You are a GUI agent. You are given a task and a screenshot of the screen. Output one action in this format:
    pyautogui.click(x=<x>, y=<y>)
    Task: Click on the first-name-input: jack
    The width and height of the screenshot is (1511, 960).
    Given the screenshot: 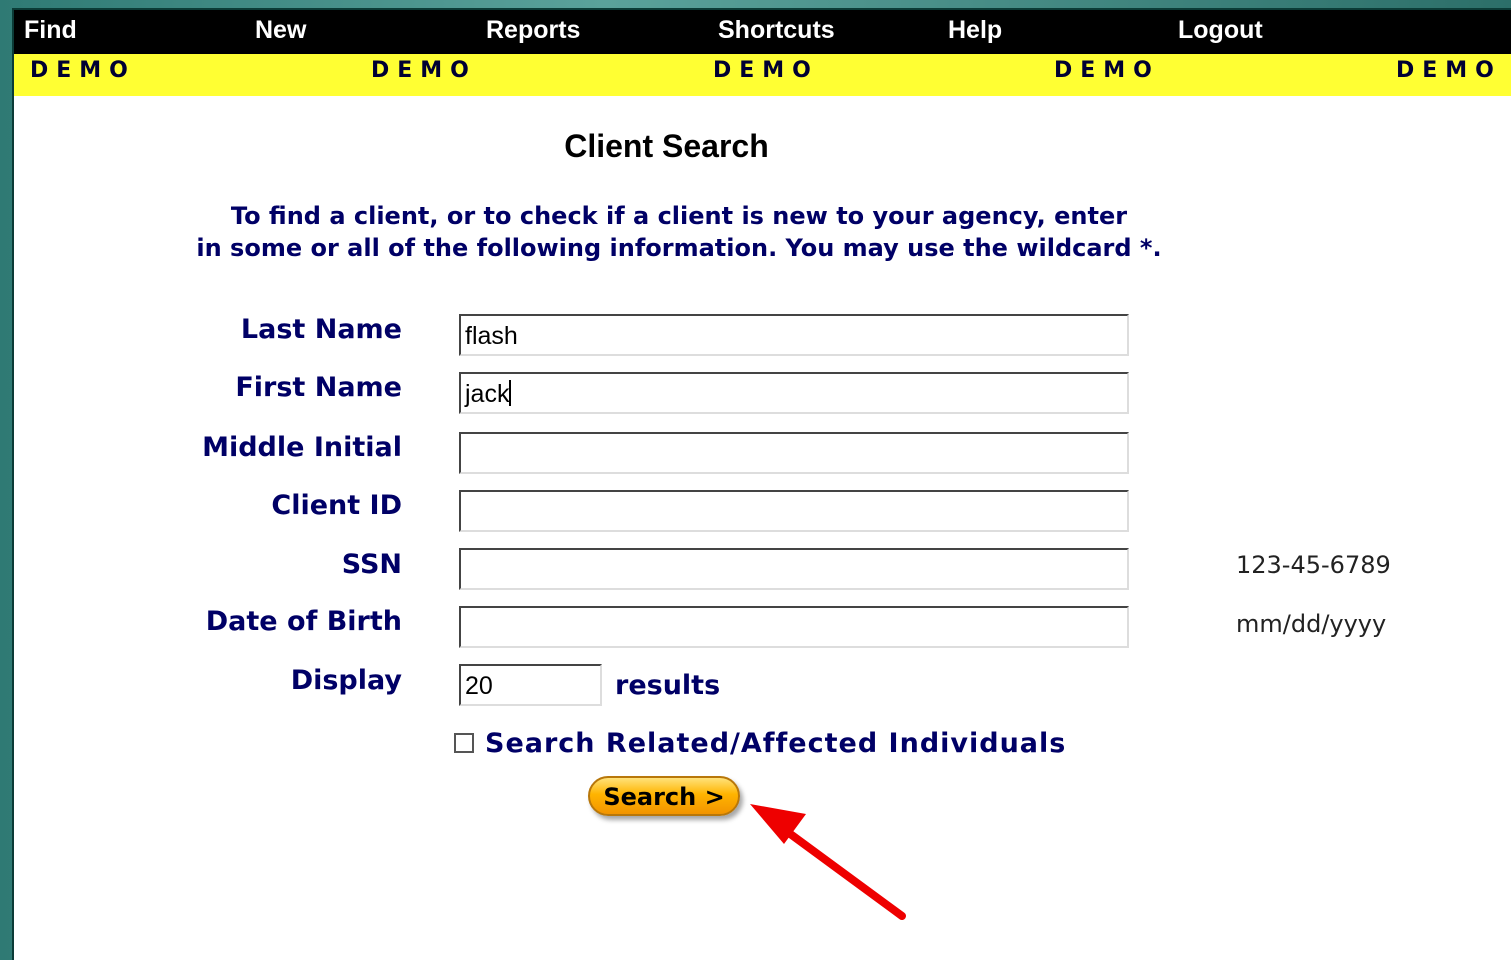 What is the action you would take?
    pyautogui.click(x=794, y=393)
    